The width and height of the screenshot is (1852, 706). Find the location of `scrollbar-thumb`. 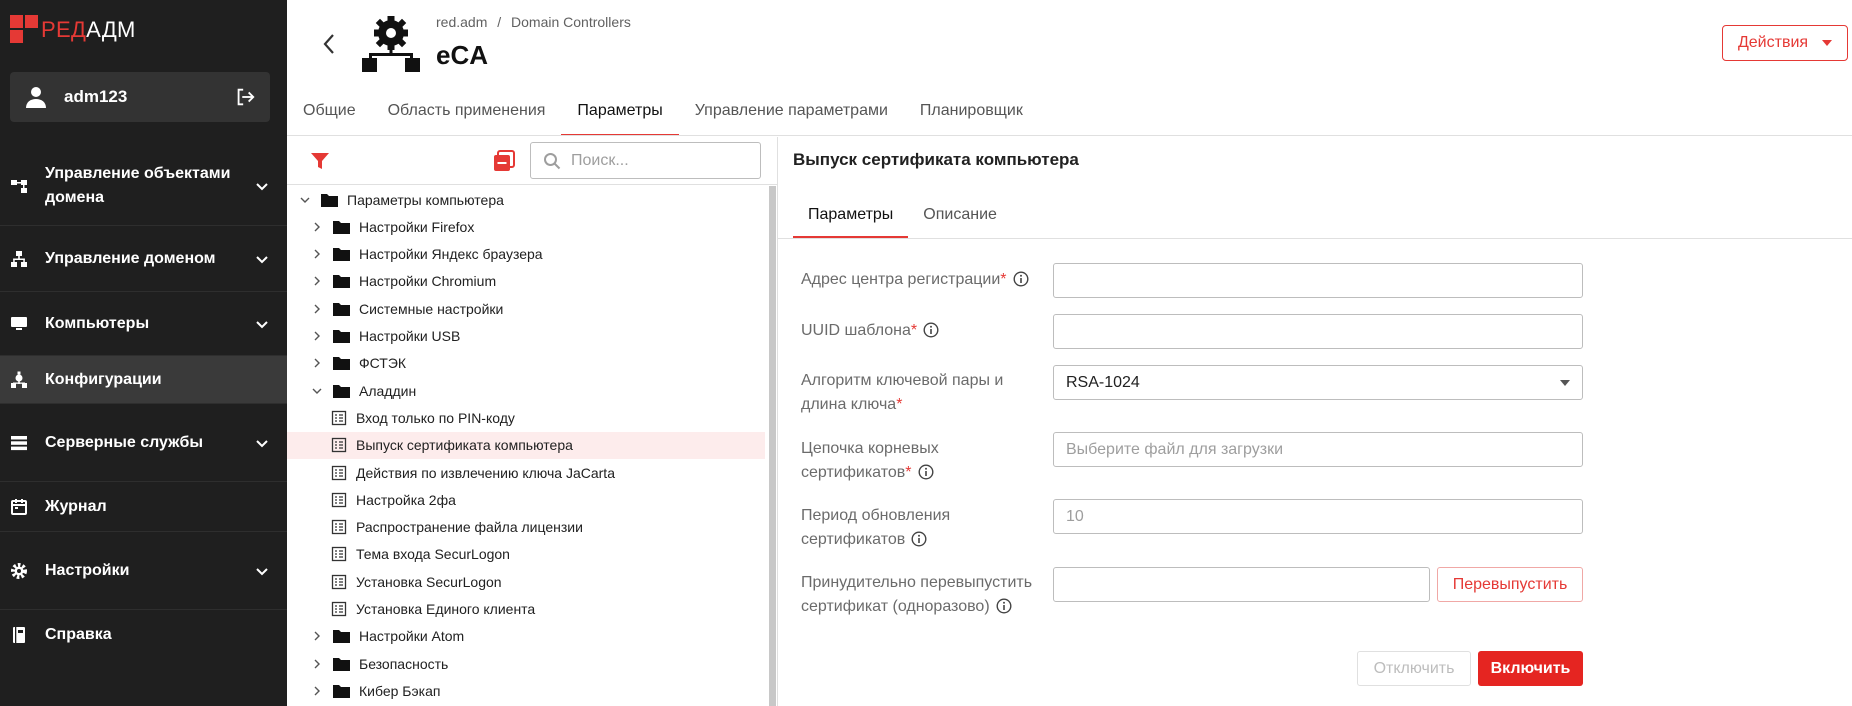

scrollbar-thumb is located at coordinates (772, 446).